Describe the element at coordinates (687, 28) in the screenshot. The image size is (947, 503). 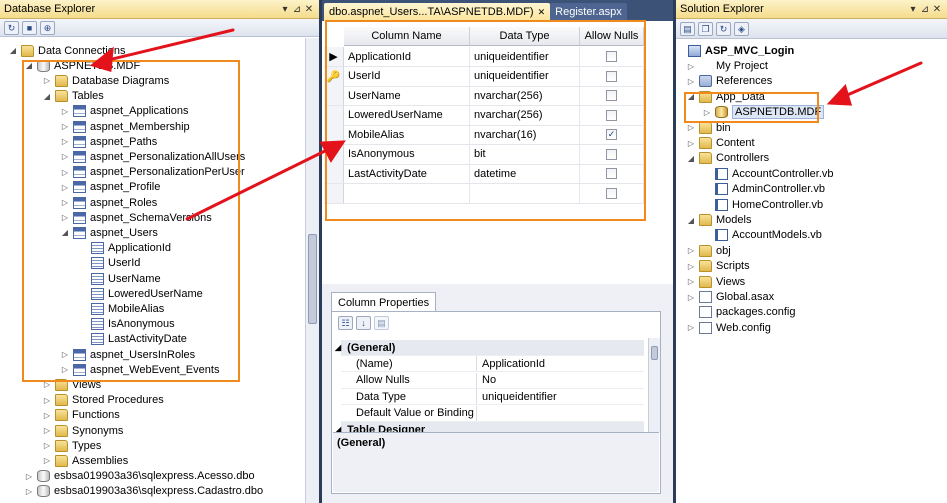
I see `properties-icon: ▤` at that location.